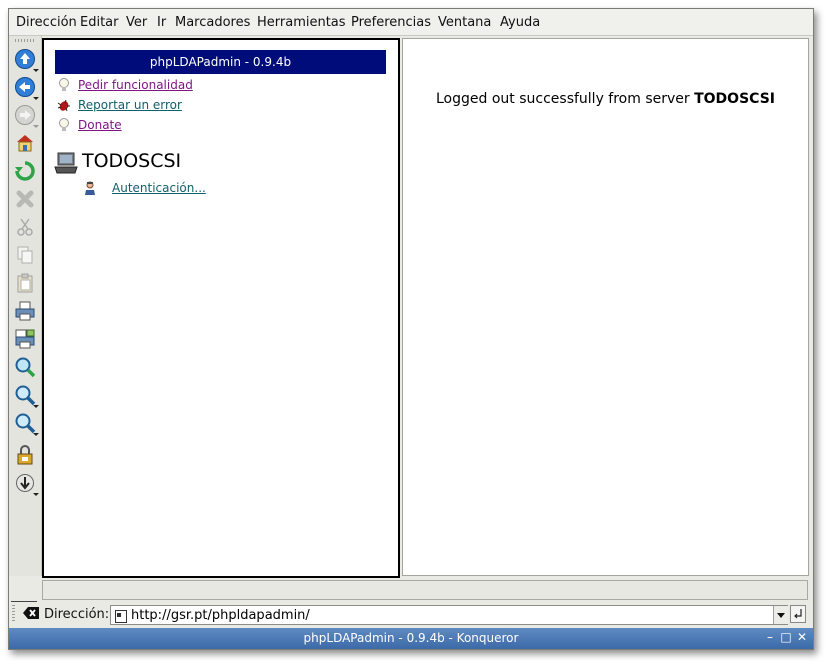 The height and width of the screenshot is (672, 836). I want to click on pla-header: phpLDAPadmin - 0.9.4b, so click(220, 62).